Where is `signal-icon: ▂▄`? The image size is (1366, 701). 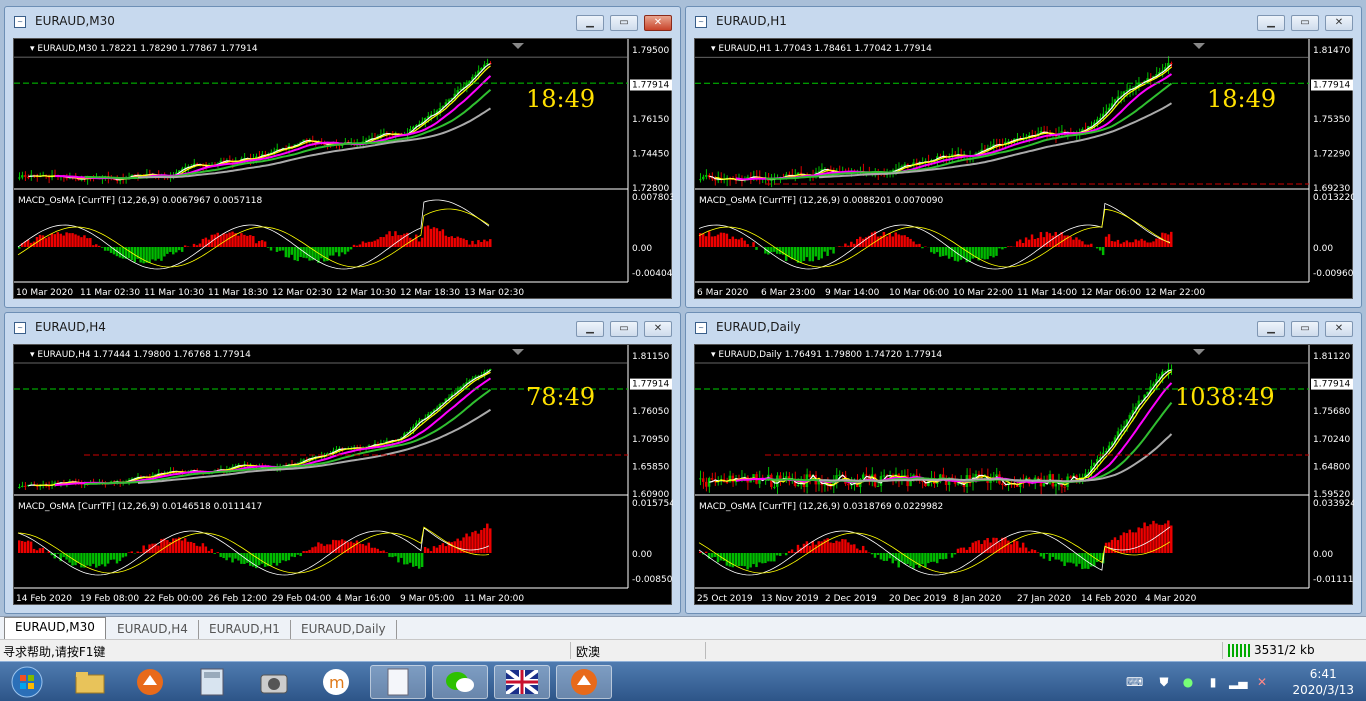
signal-icon: ▂▄ is located at coordinates (1238, 682).